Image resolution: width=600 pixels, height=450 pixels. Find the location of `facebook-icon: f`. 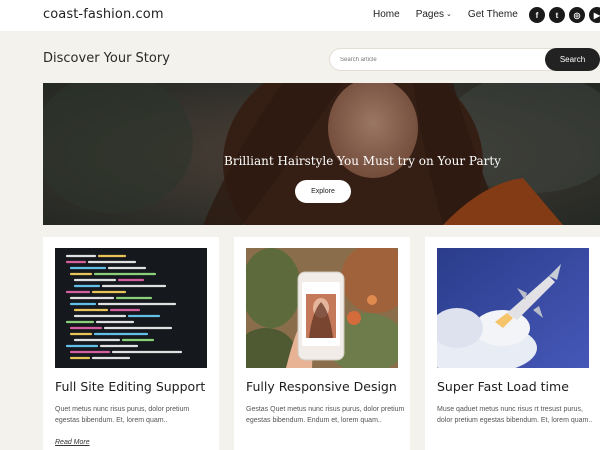

facebook-icon: f is located at coordinates (537, 15).